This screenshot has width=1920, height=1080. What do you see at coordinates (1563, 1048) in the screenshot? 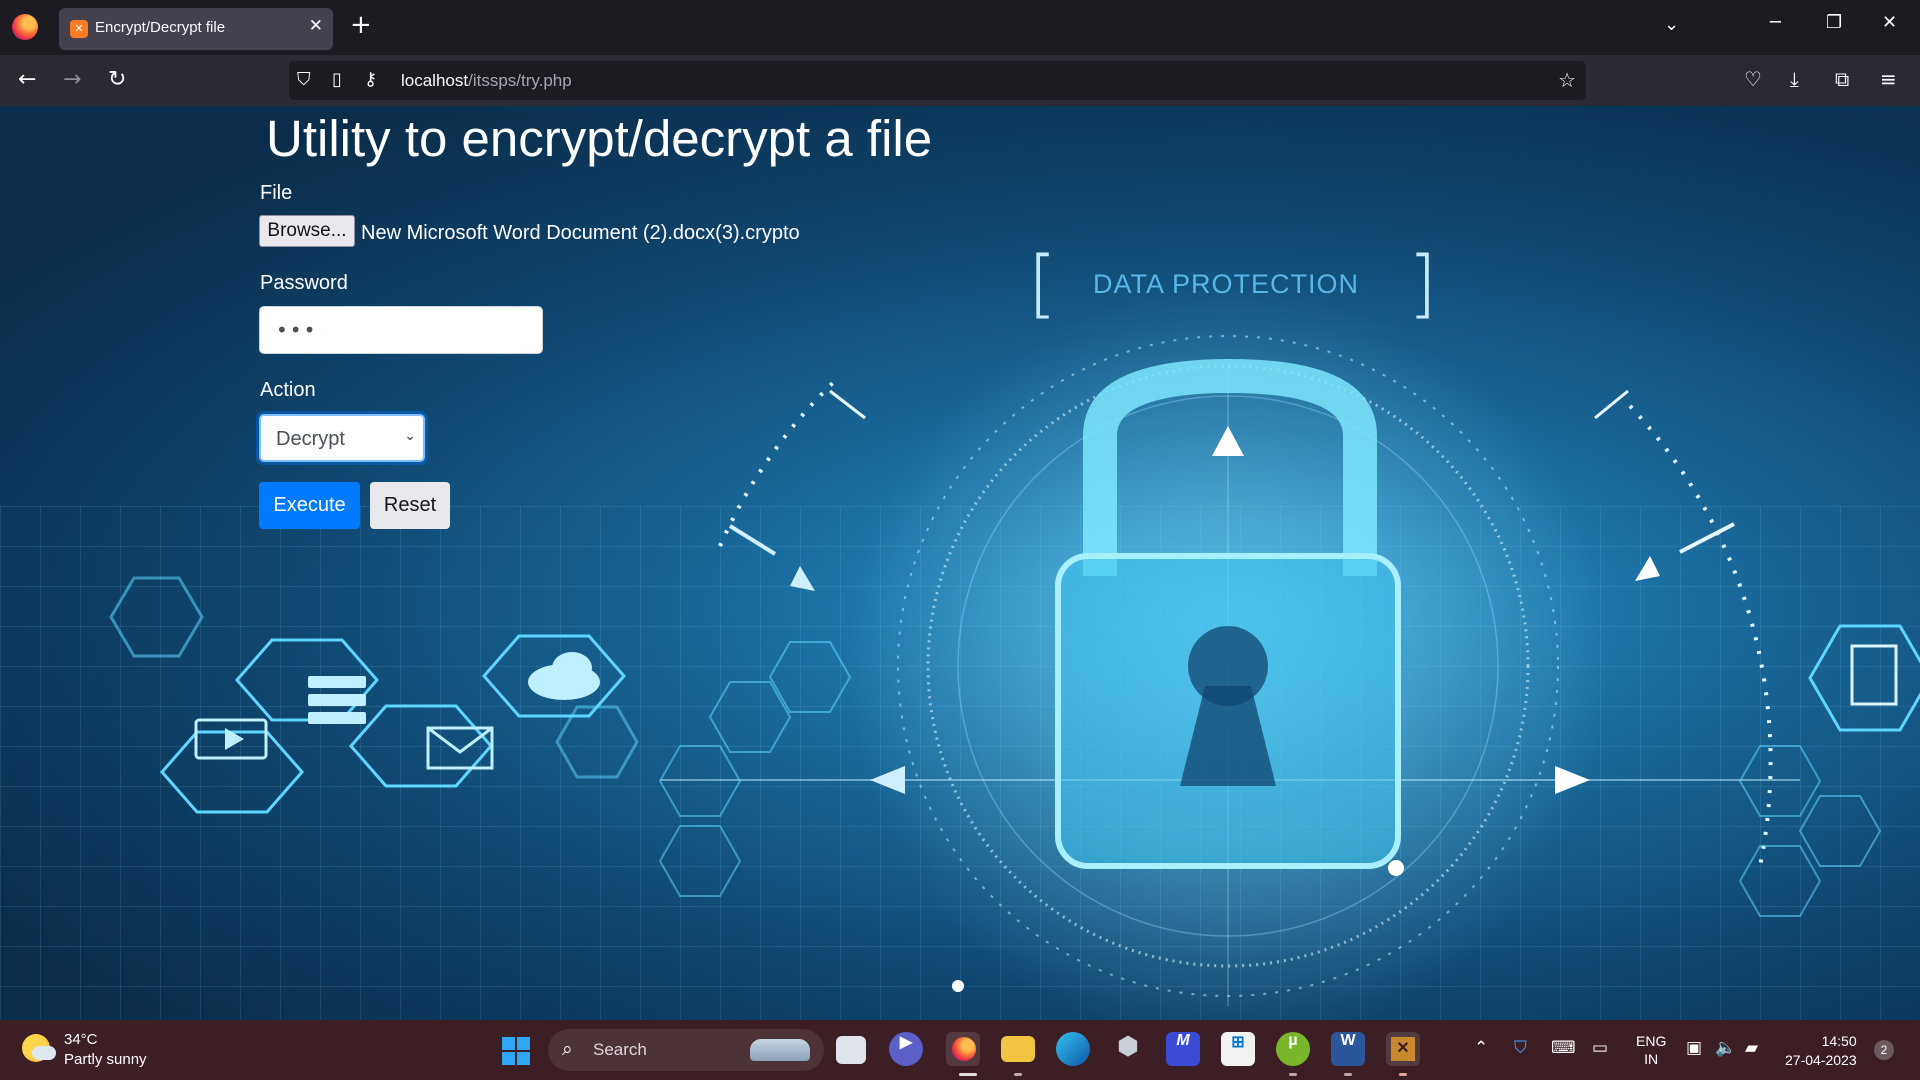
I see `keyboard-icon: ⌨` at bounding box center [1563, 1048].